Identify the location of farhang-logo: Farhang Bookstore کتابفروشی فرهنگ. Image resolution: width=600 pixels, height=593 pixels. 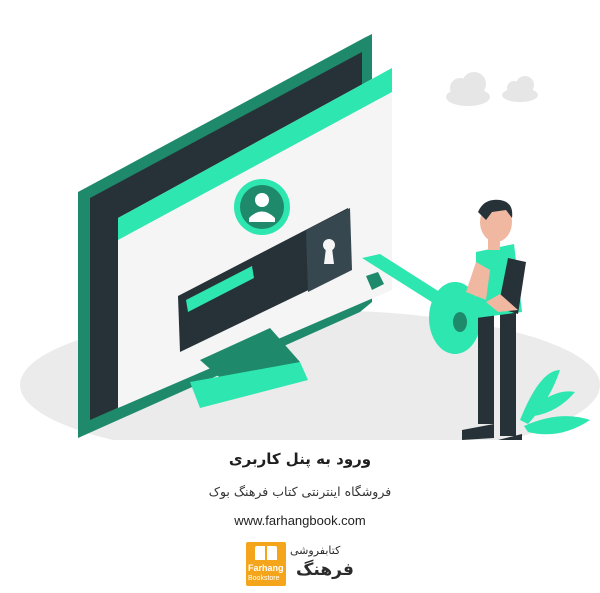
(301, 564).